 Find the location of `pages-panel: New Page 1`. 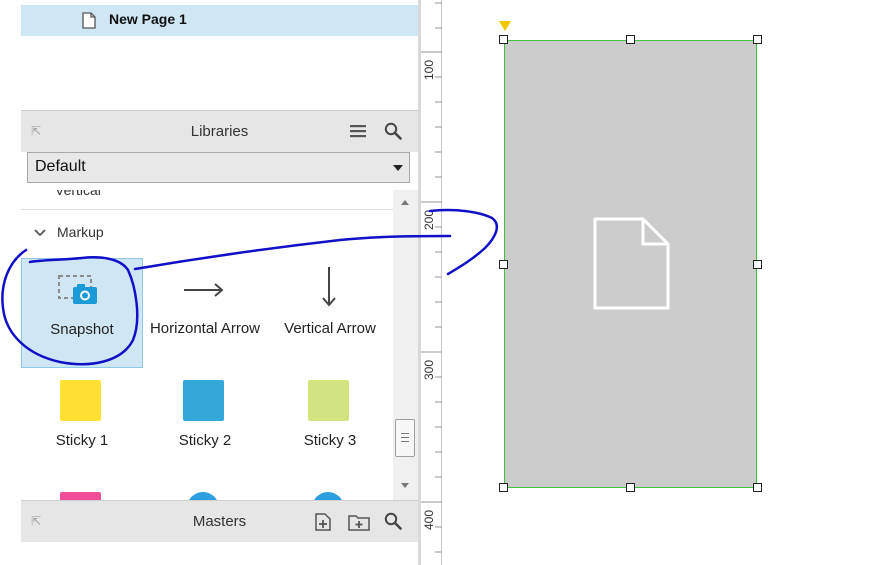

pages-panel: New Page 1 is located at coordinates (219, 55).